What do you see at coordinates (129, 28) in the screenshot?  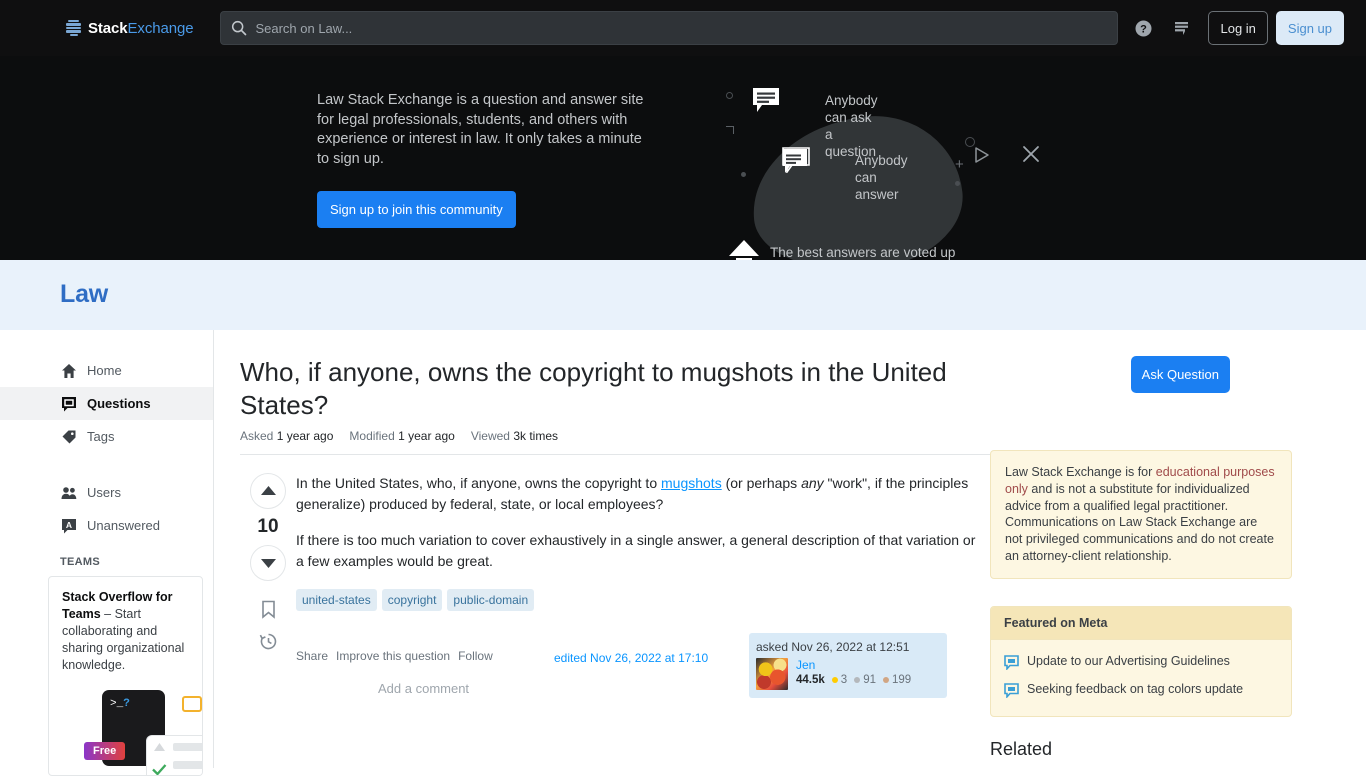 I see `stack-exchange-logo: StackExchange` at bounding box center [129, 28].